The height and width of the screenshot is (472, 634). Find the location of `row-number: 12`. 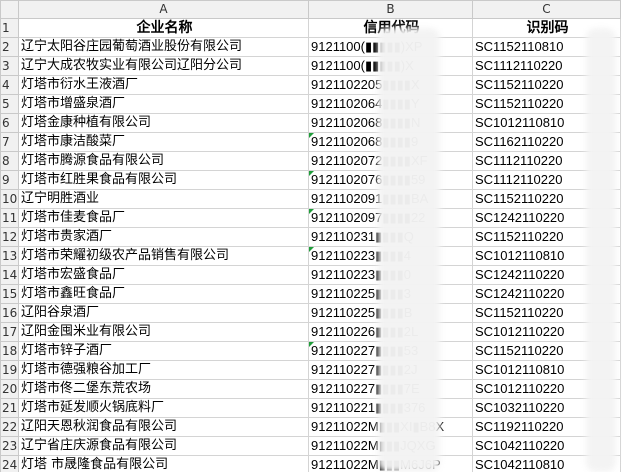

row-number: 12 is located at coordinates (9, 237).